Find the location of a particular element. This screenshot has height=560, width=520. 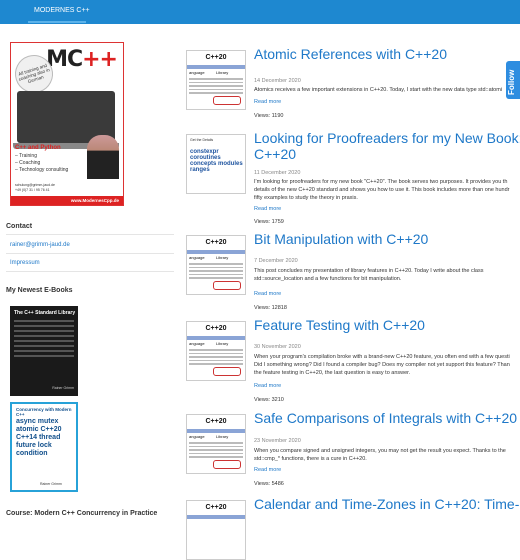

top-navigation-bar: MODERNES C++ is located at coordinates (260, 12).